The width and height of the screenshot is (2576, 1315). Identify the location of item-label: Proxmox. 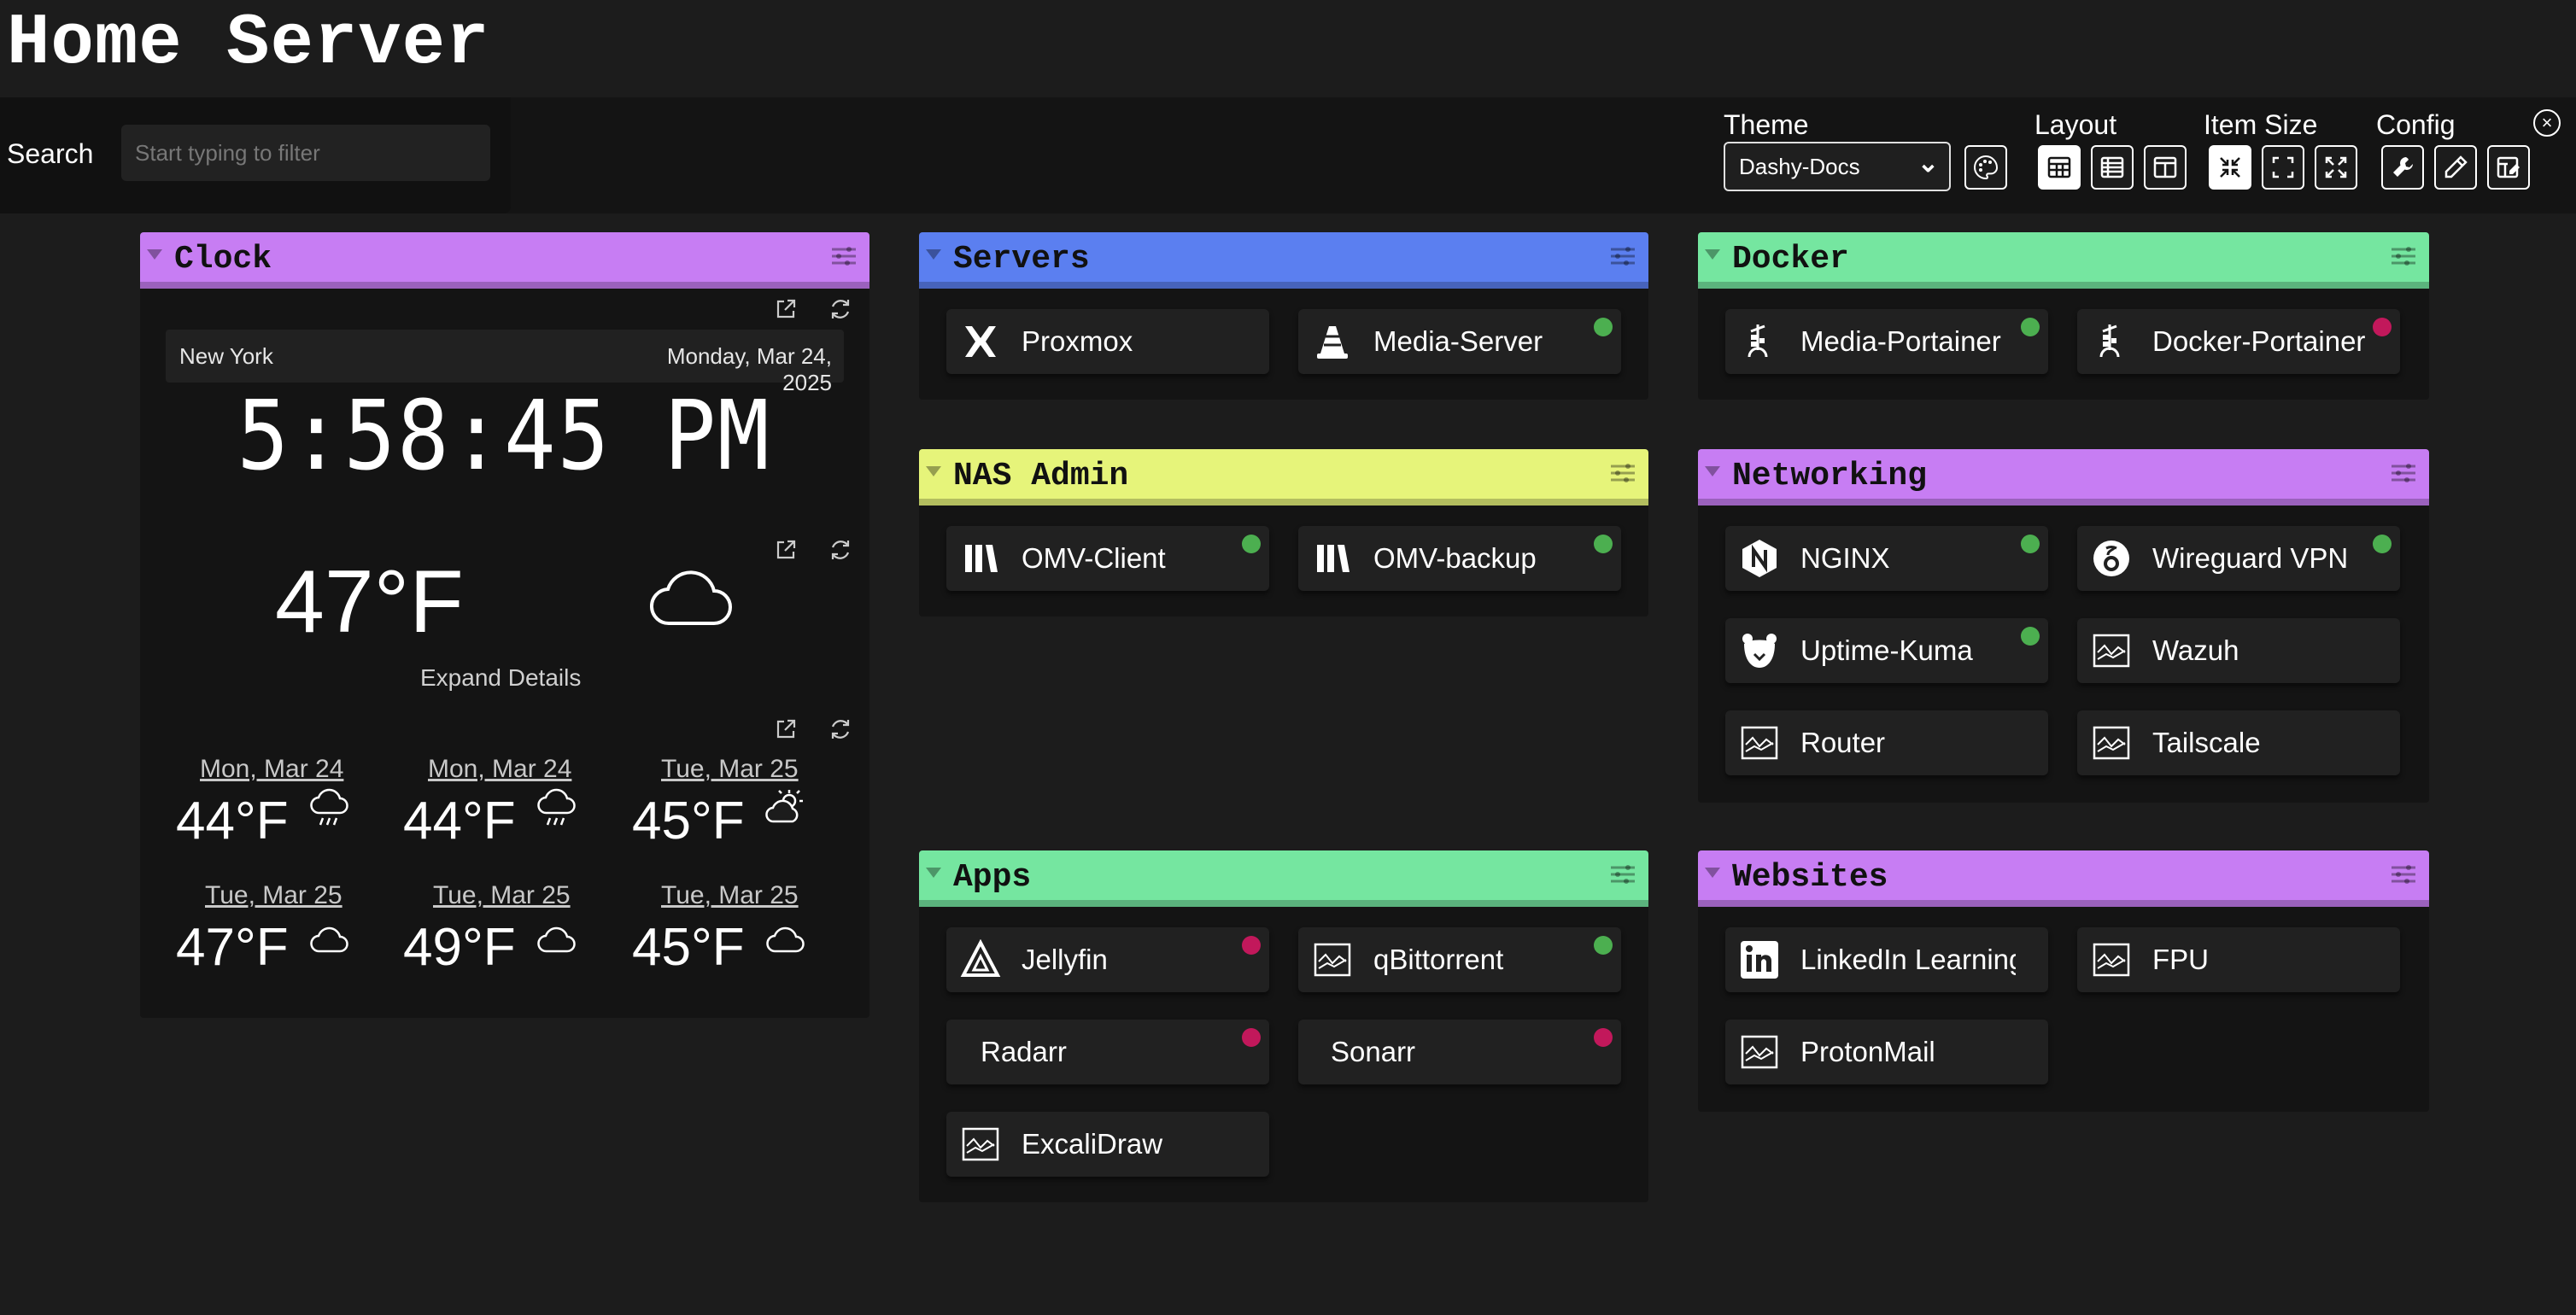
(1077, 341).